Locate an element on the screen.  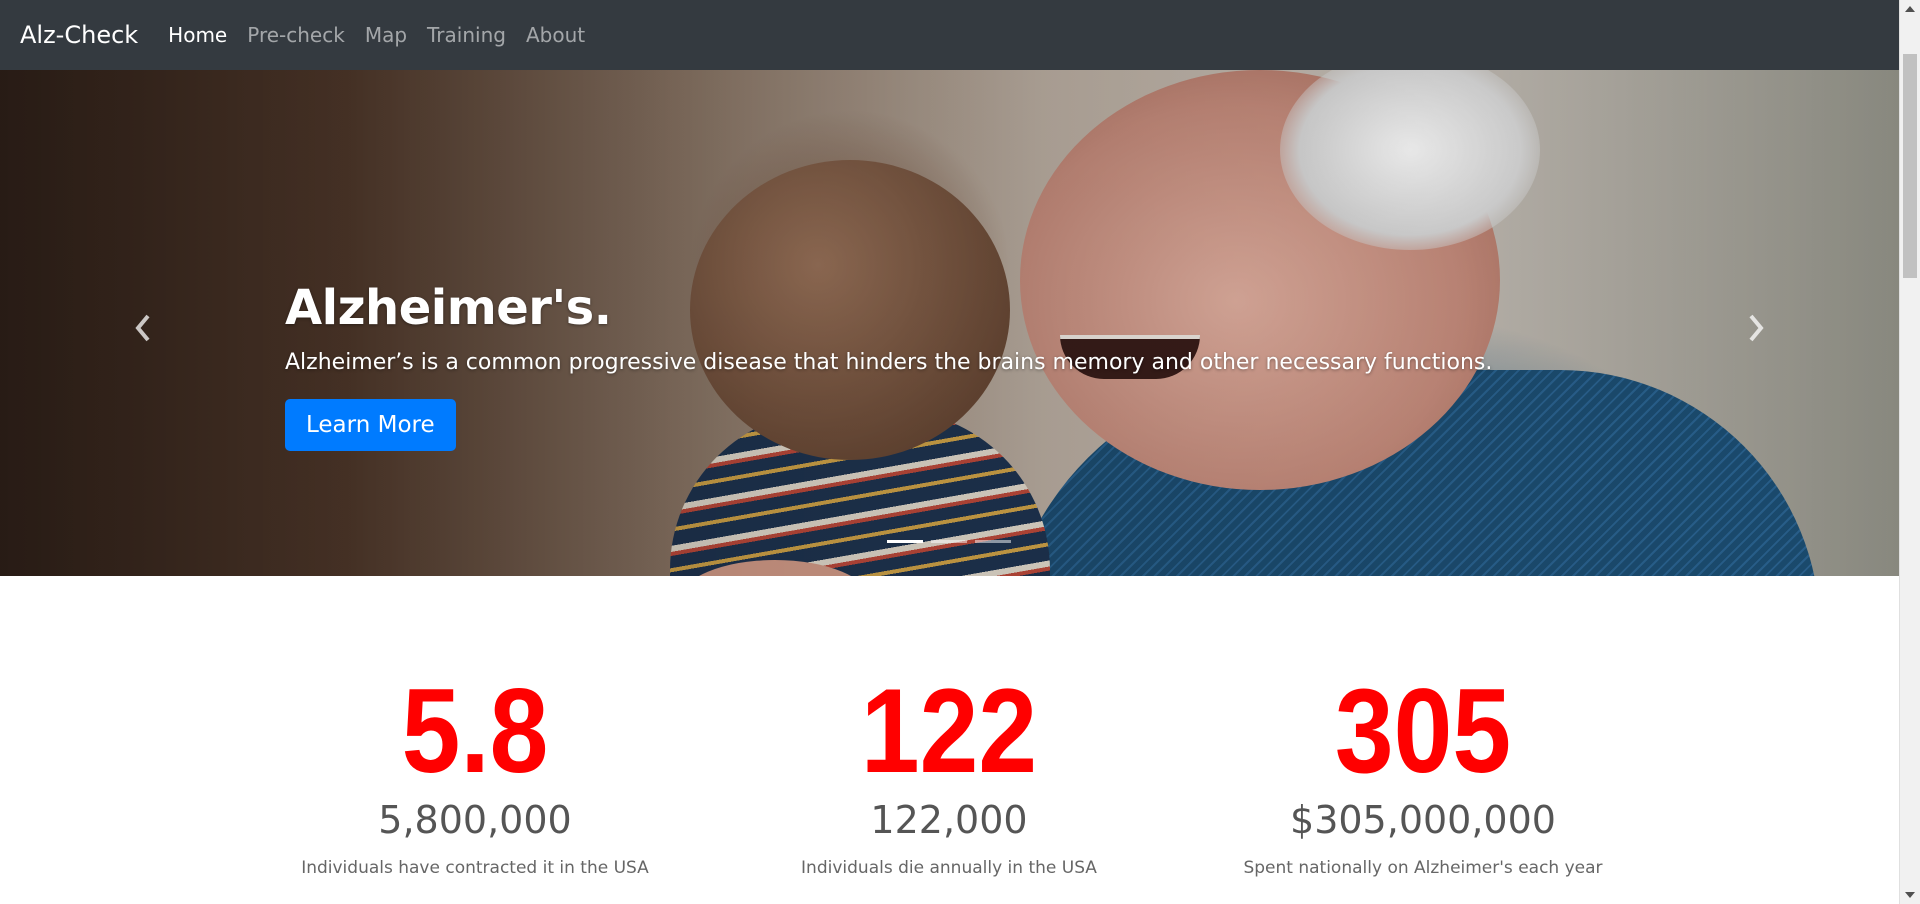
nav-item-training: Training is located at coordinates (466, 35).